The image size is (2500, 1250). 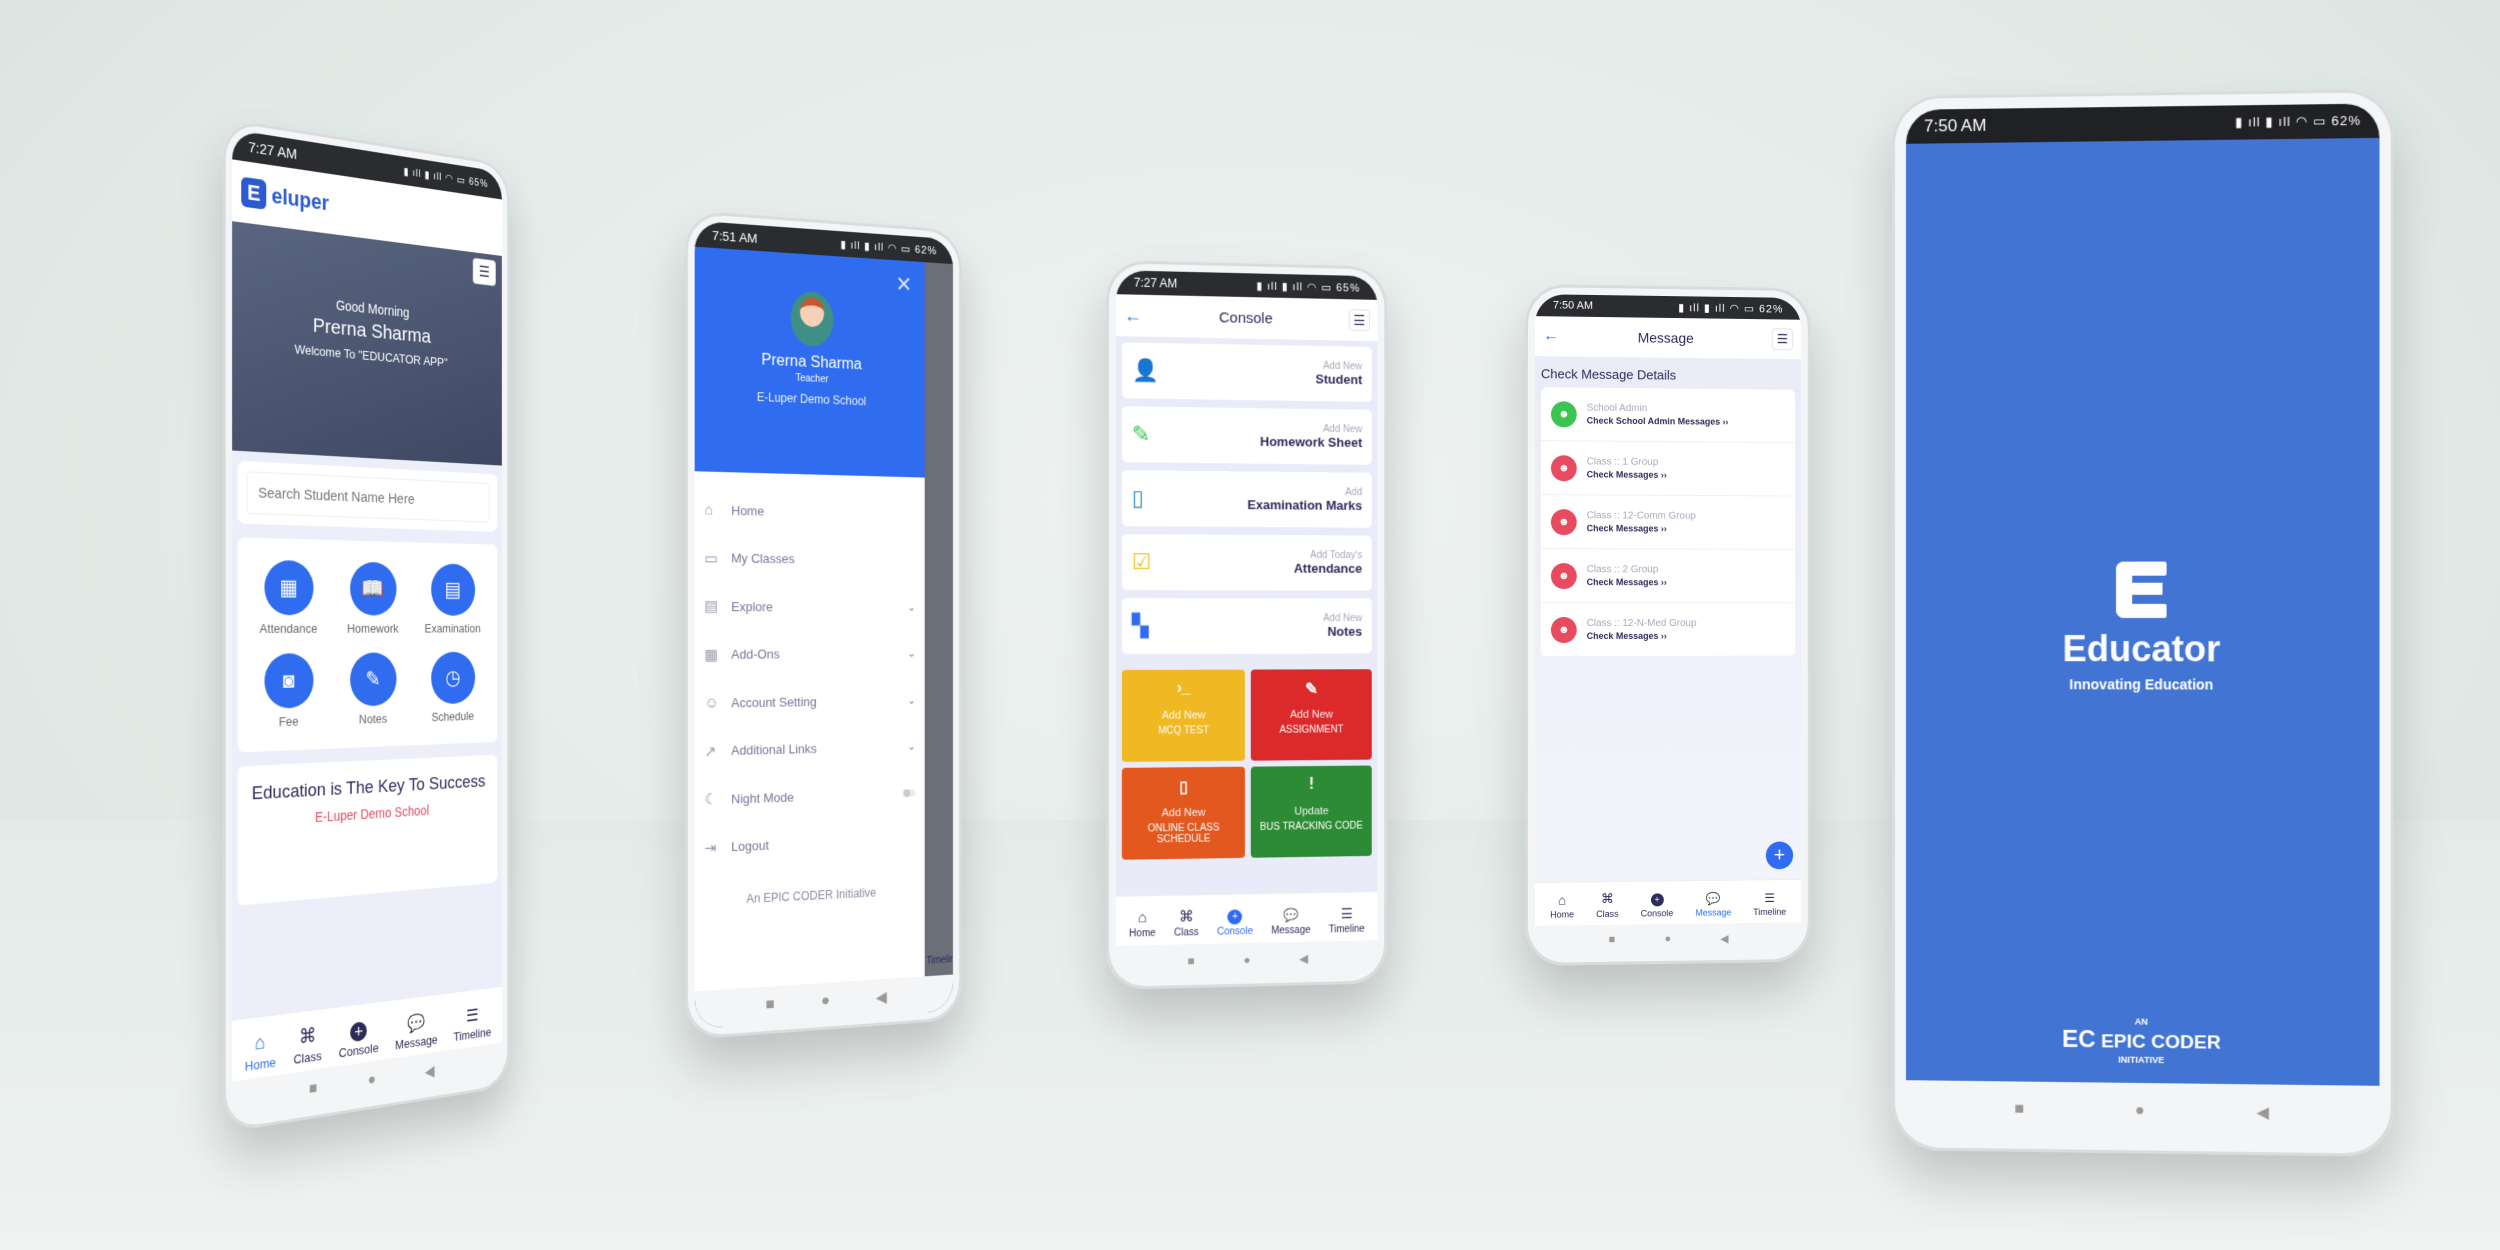 What do you see at coordinates (453, 688) in the screenshot?
I see `tile-schedule: ◷ Schedule` at bounding box center [453, 688].